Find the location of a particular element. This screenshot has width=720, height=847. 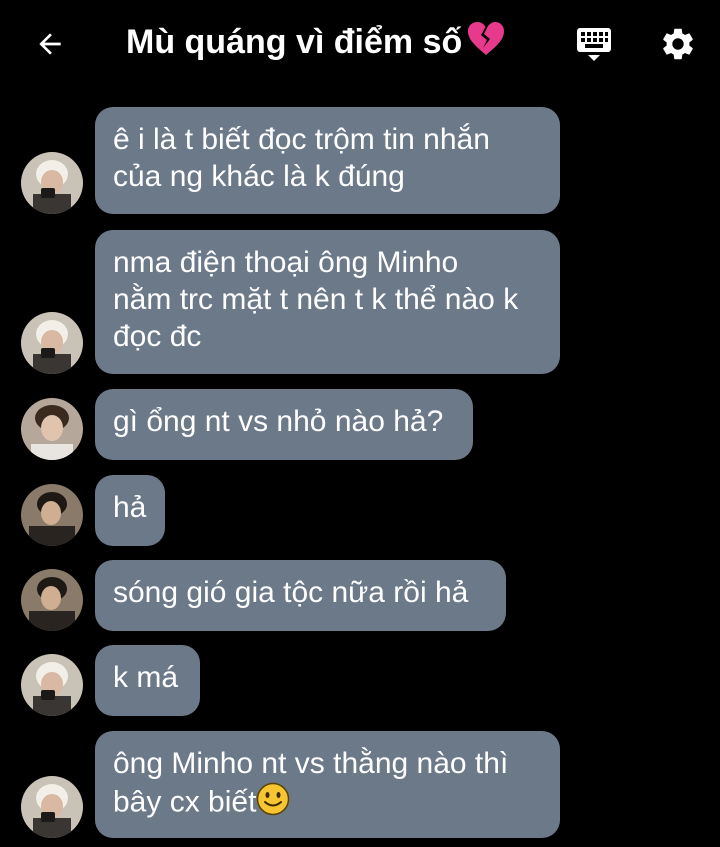

arrow-left-icon is located at coordinates (50, 44).